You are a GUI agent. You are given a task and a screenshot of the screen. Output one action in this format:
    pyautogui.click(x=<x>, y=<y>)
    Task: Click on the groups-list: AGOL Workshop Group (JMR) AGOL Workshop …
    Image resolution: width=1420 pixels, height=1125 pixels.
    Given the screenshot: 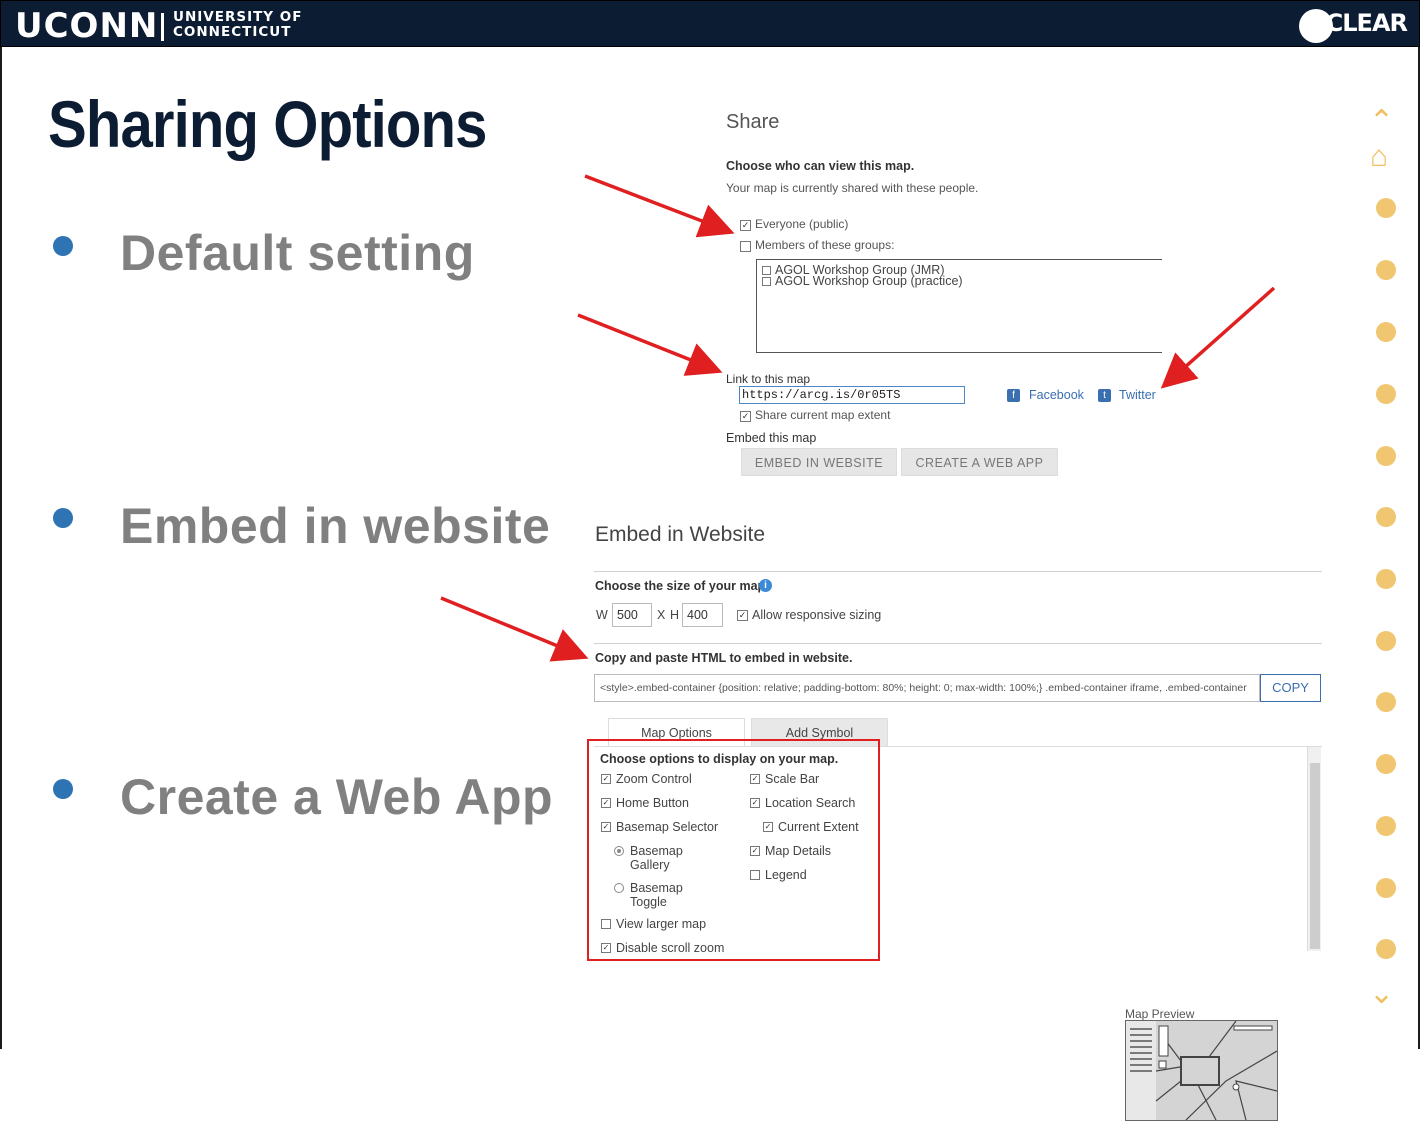 What is the action you would take?
    pyautogui.click(x=959, y=306)
    